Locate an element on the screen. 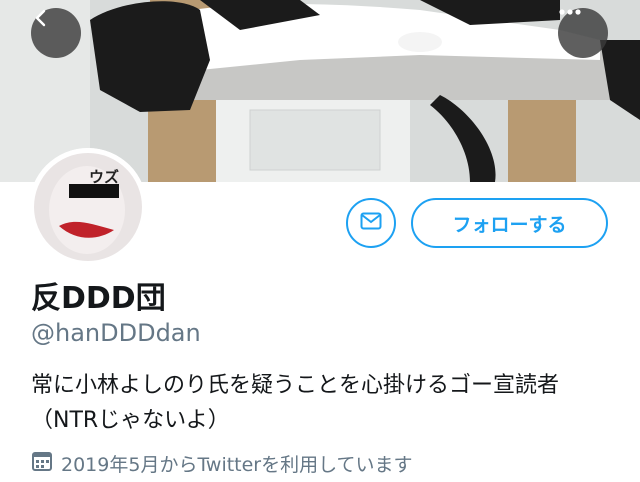 The image size is (640, 482). message-button is located at coordinates (371, 223).